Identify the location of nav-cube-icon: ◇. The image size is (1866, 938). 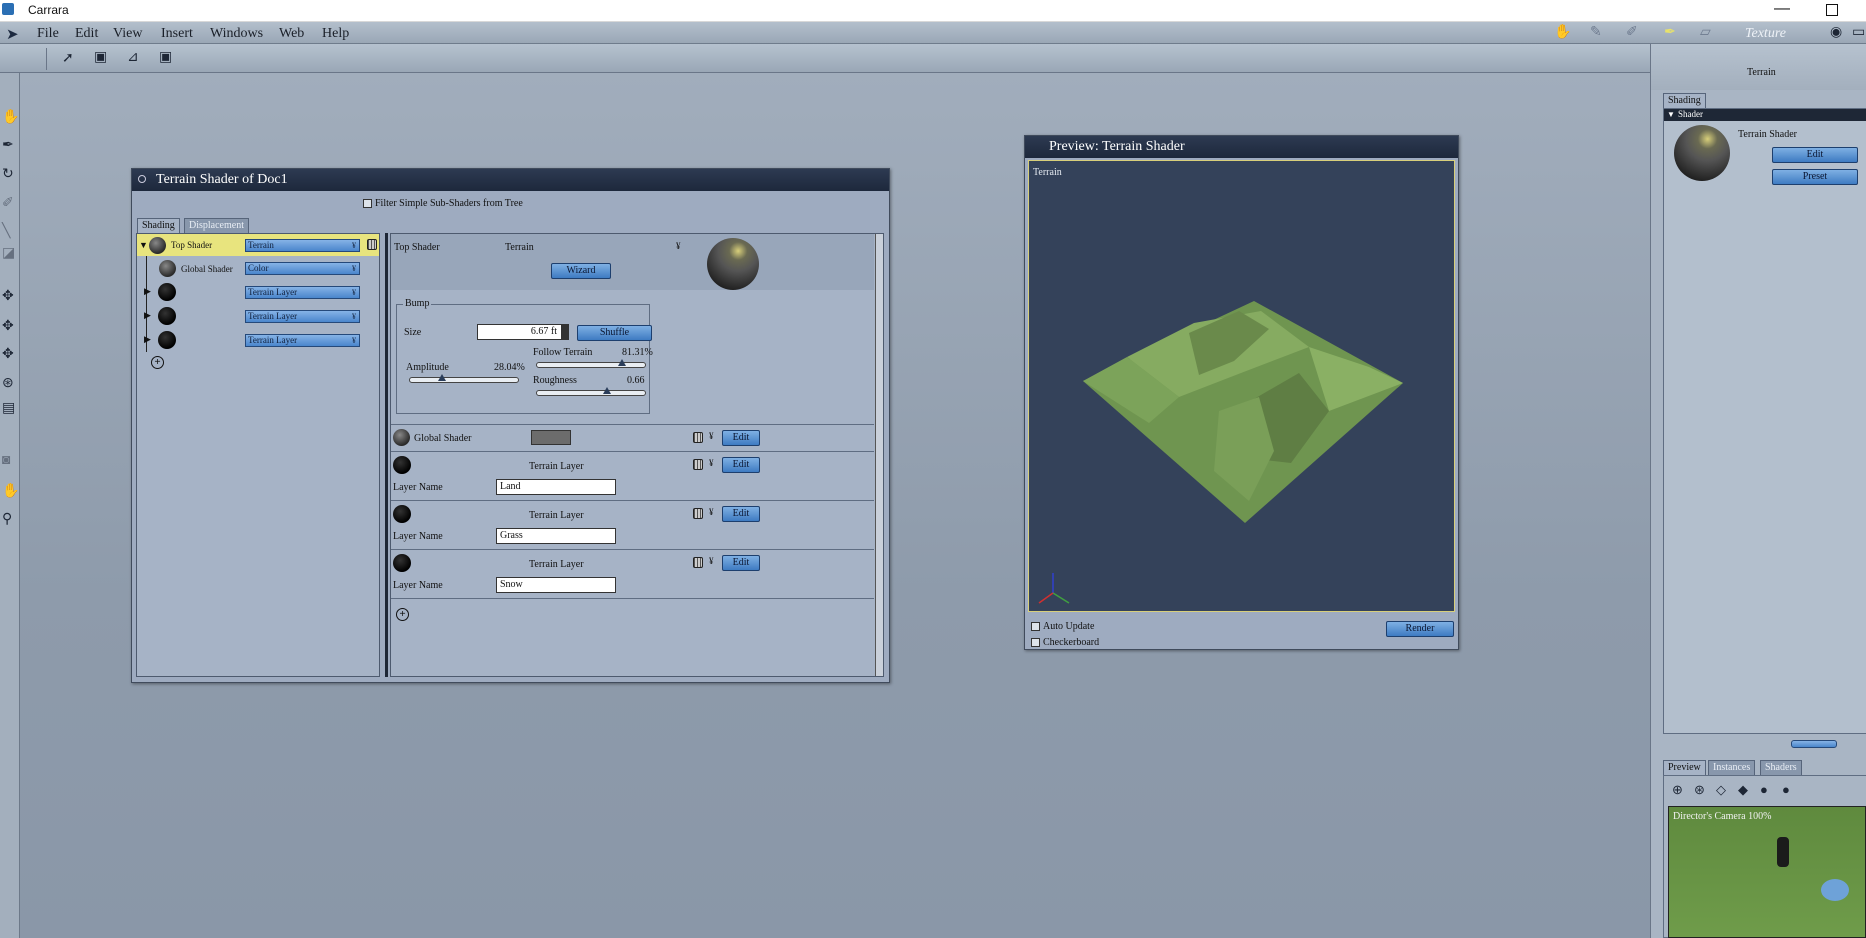
(1721, 790).